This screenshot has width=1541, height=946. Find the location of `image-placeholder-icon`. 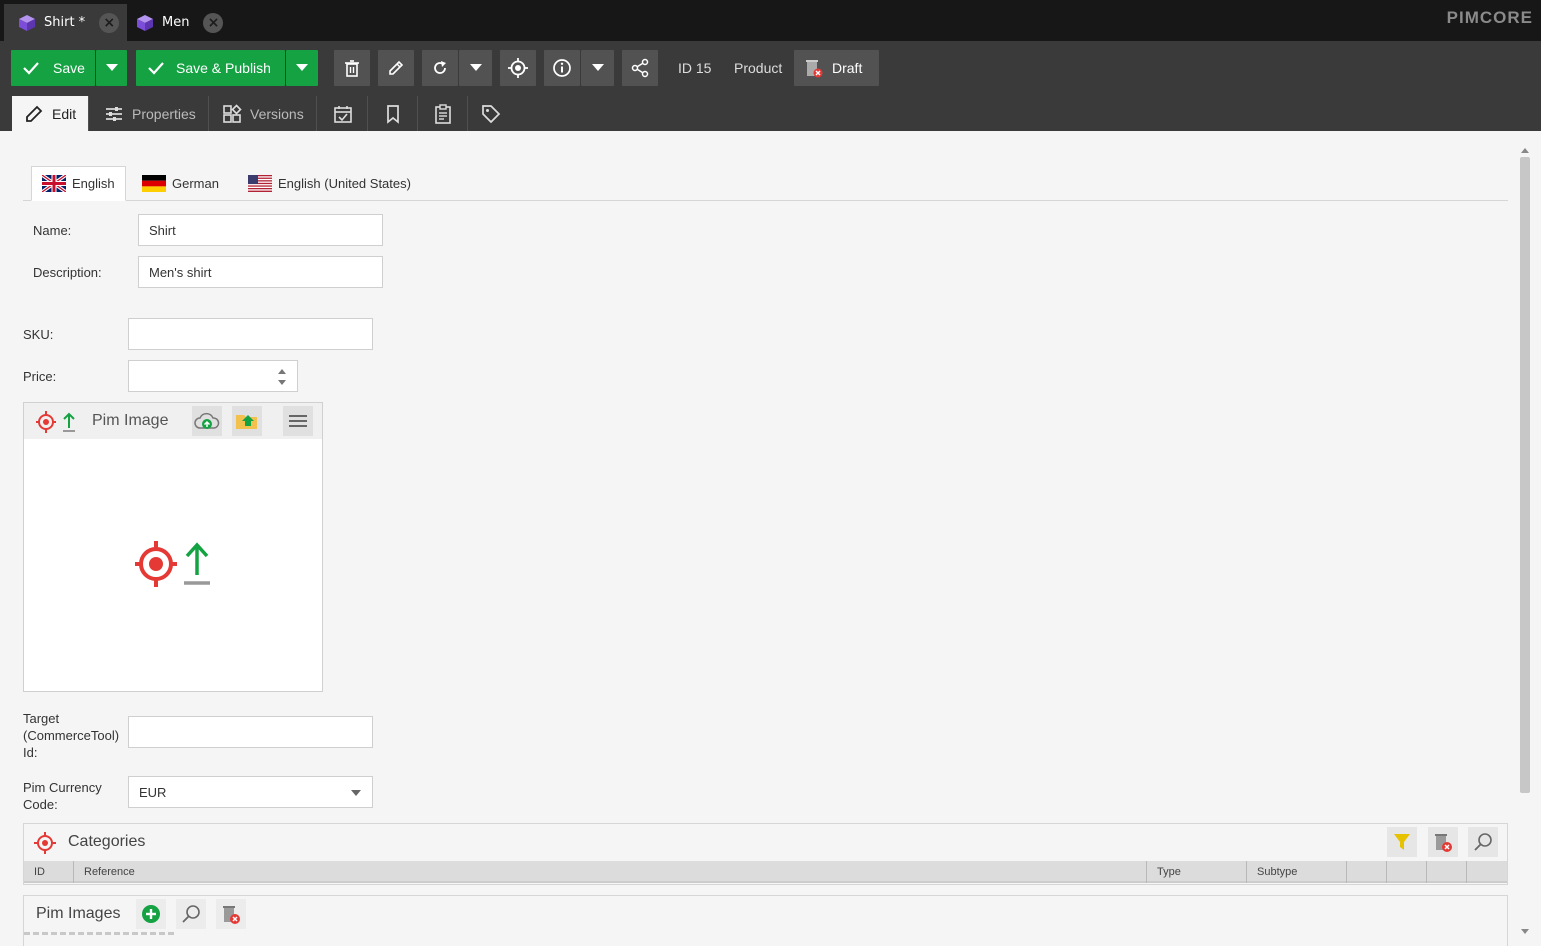

image-placeholder-icon is located at coordinates (172, 564).